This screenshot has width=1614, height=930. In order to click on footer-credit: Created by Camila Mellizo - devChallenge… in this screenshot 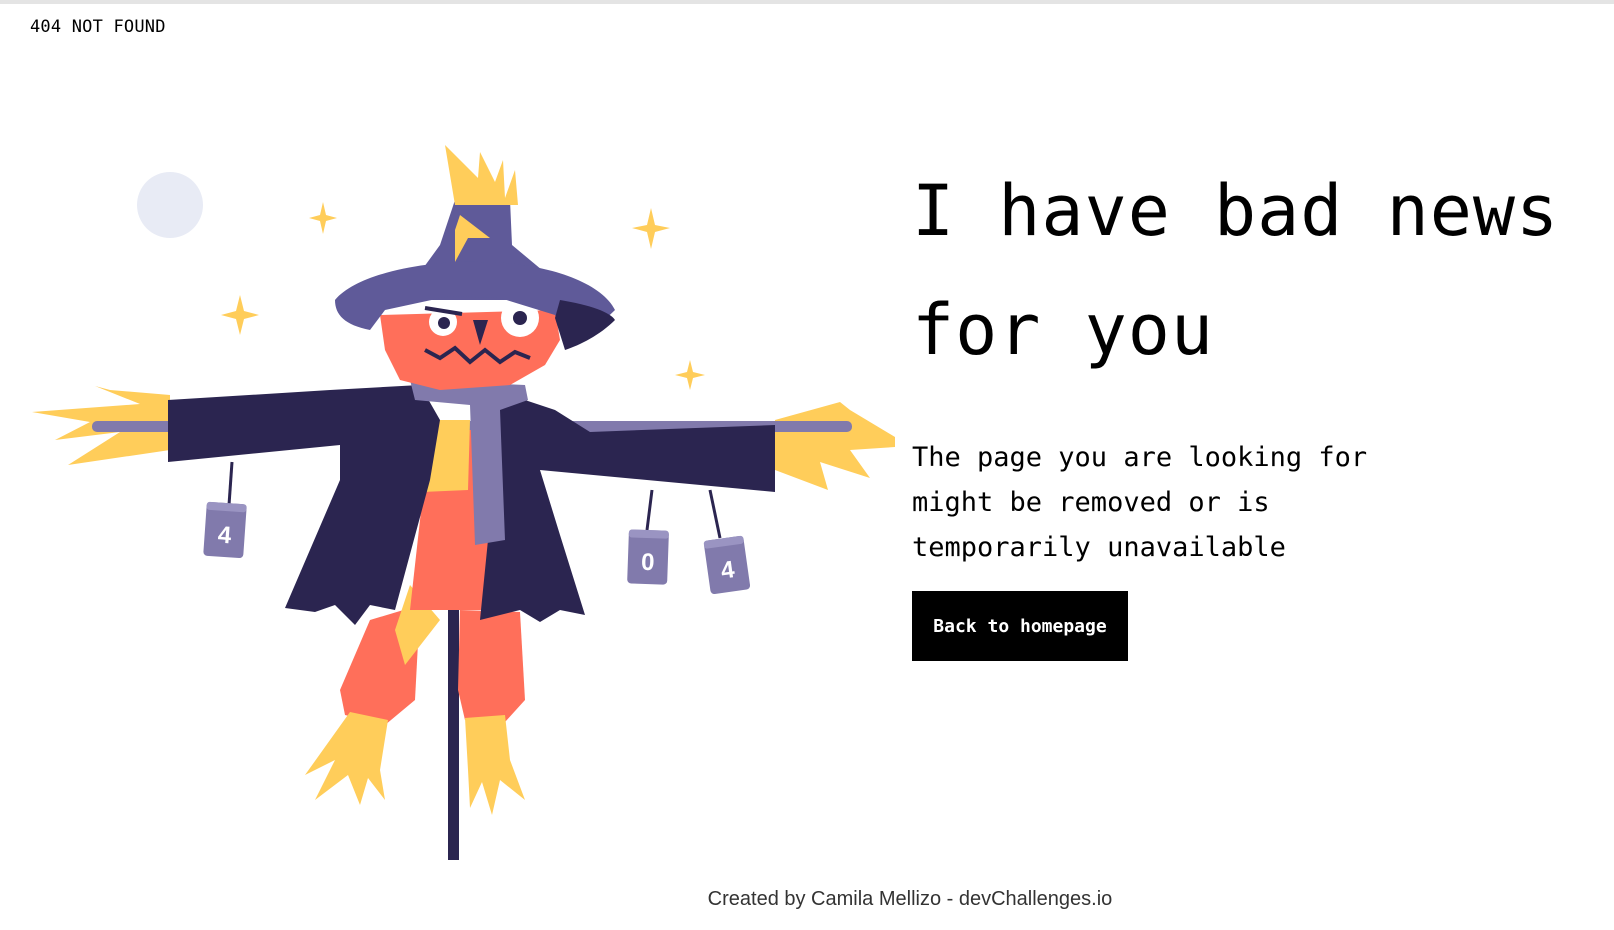, I will do `click(910, 899)`.